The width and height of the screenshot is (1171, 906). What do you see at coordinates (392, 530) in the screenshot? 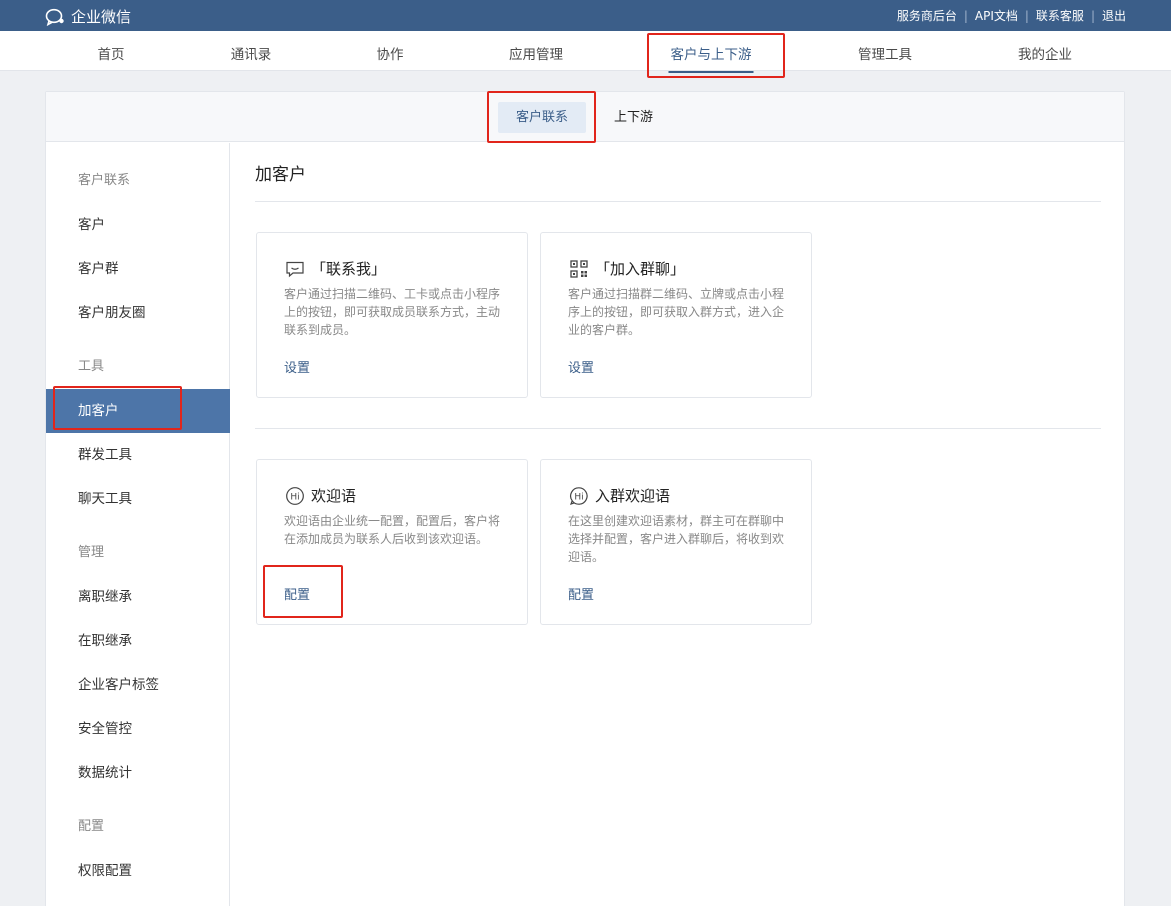
I see `card-description: 欢迎语由企业统一配置，配置后，客户将在添加成员为联系人后收到该欢迎语。` at bounding box center [392, 530].